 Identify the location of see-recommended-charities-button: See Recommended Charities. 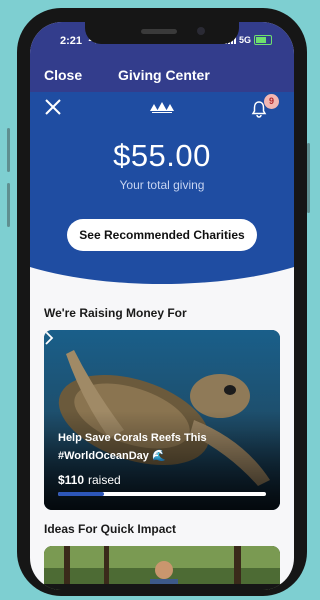
(162, 235).